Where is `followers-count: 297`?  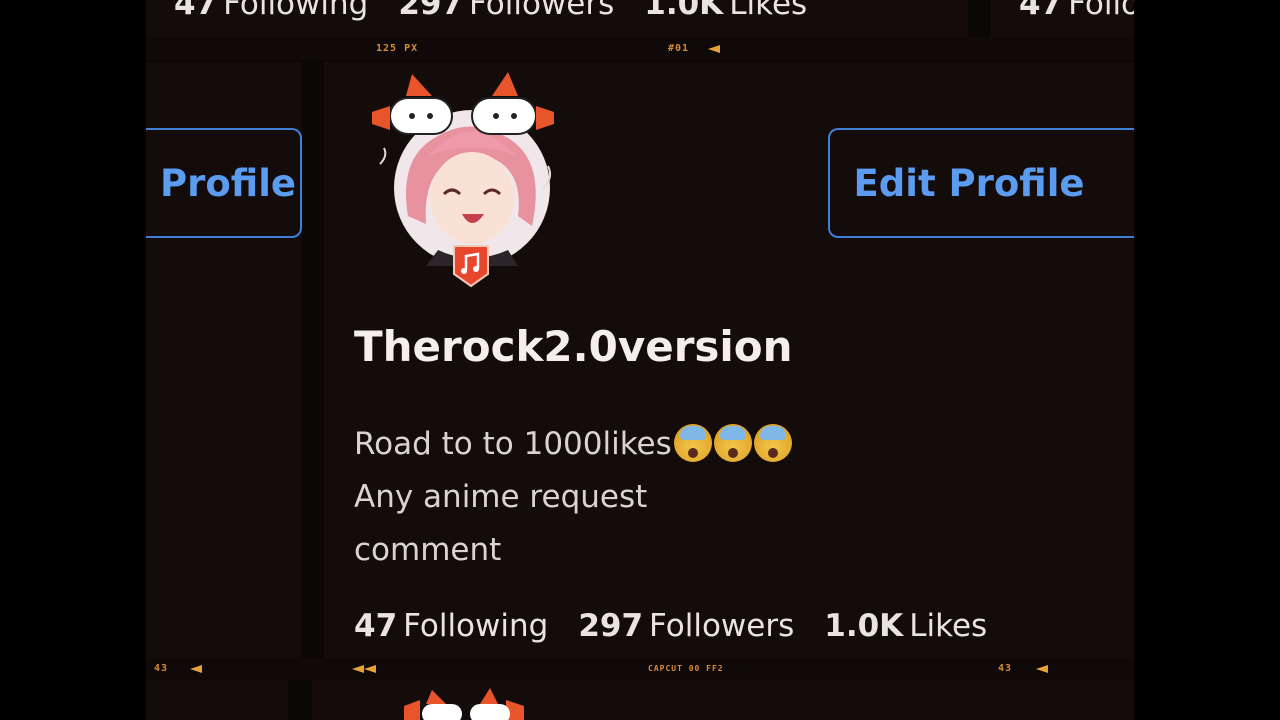 followers-count: 297 is located at coordinates (610, 626).